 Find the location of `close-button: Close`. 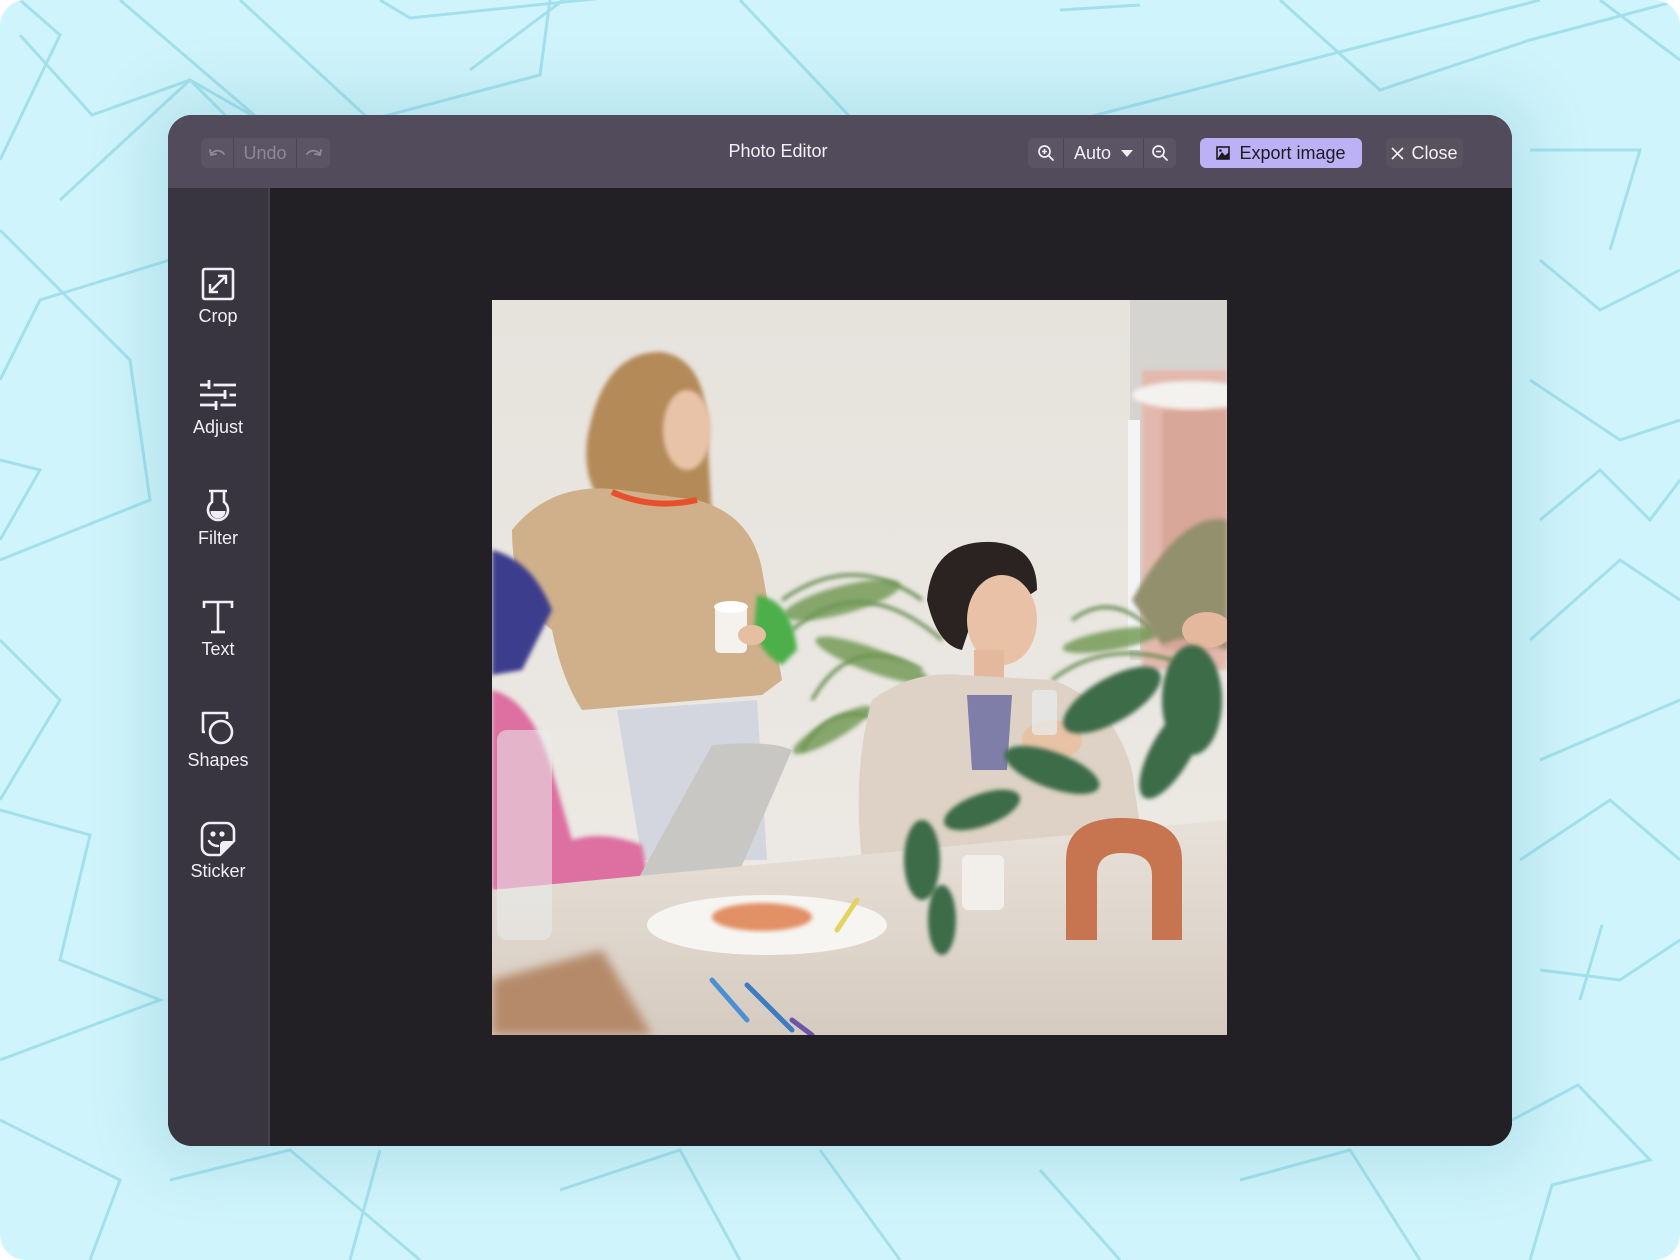

close-button: Close is located at coordinates (1424, 153).